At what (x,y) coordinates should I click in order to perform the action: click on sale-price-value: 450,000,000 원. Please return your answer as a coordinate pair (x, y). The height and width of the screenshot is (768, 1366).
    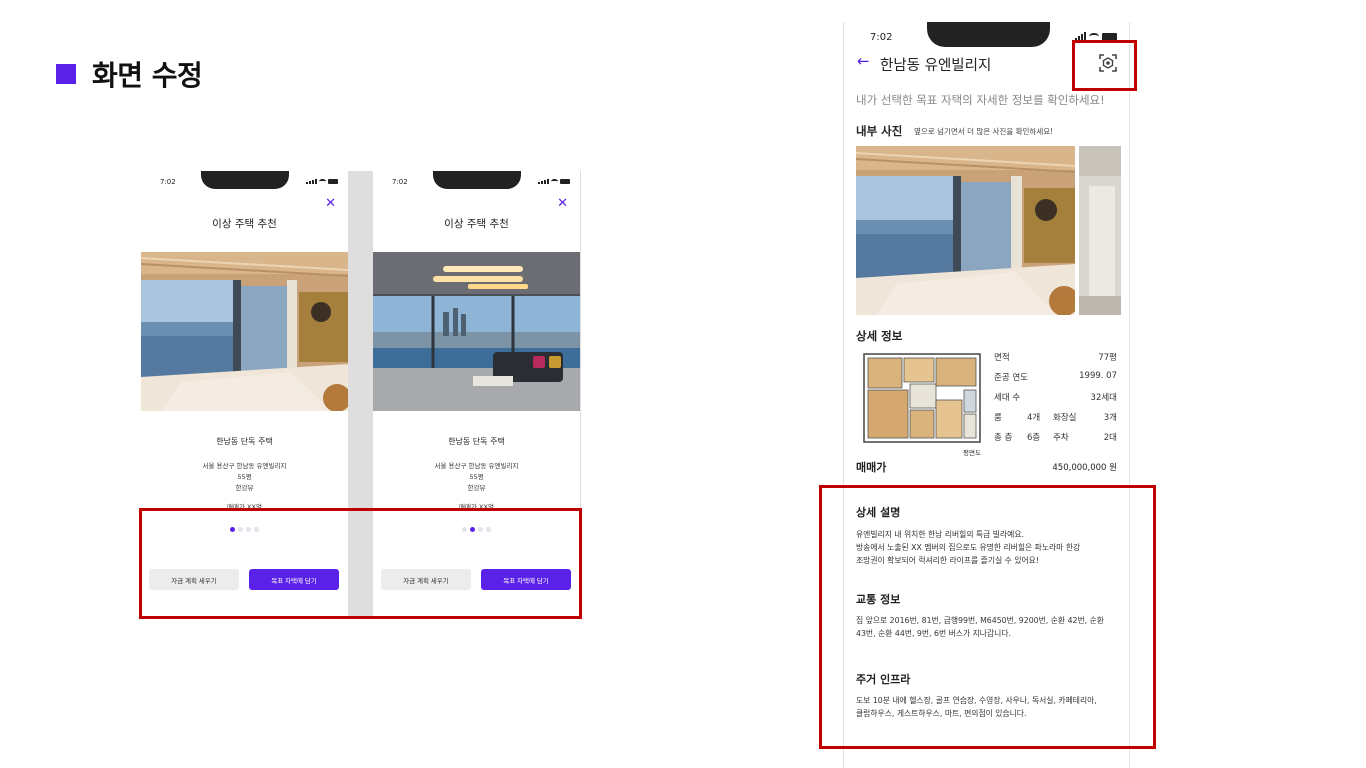
    Looking at the image, I should click on (1084, 468).